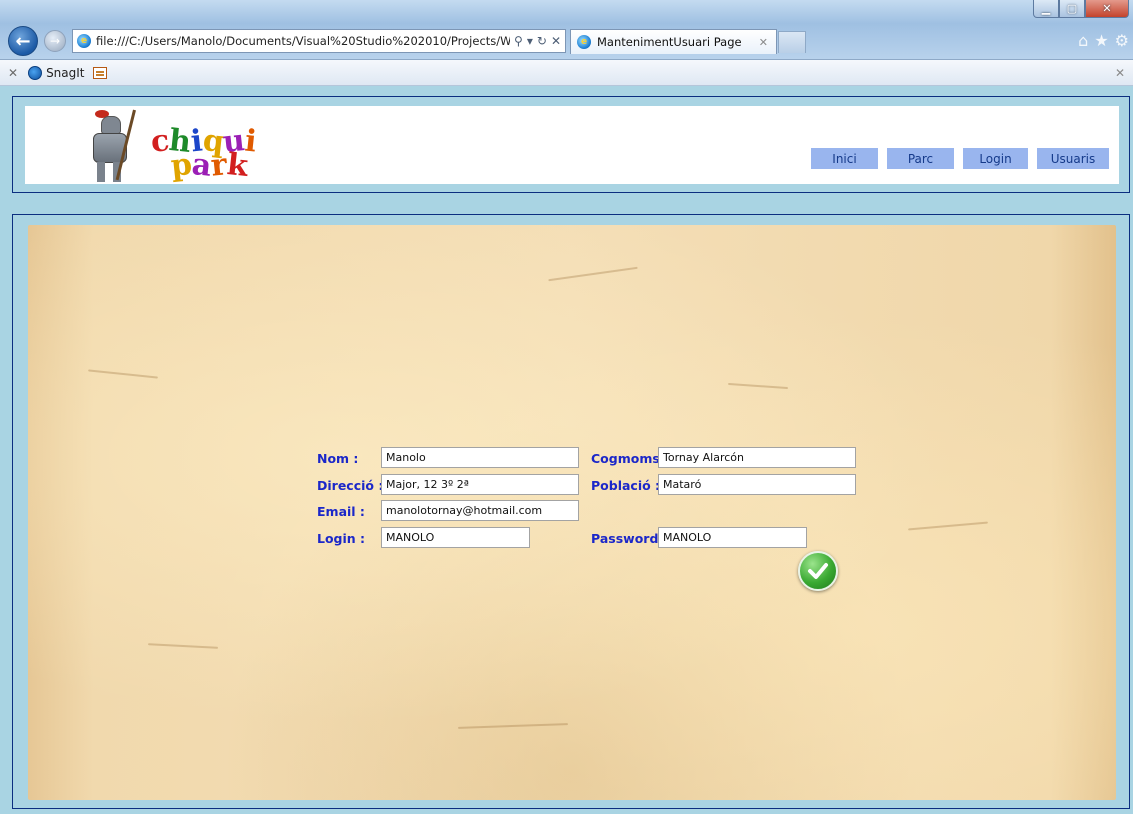 The image size is (1133, 814). I want to click on header-banner: chiqui park Inici Parc Login Usuaris, so click(572, 145).